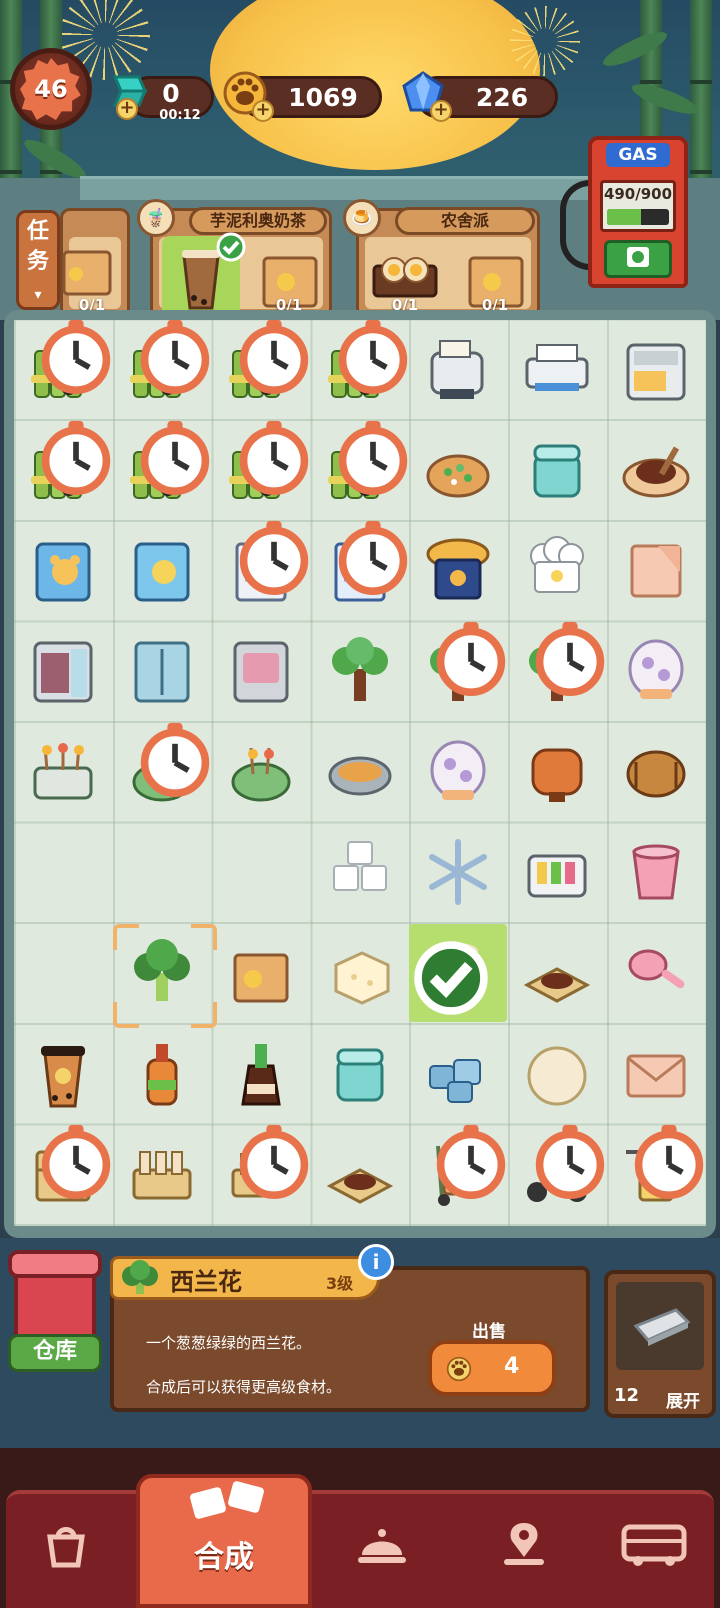 The image size is (720, 1608). I want to click on info-icon: i, so click(376, 1262).